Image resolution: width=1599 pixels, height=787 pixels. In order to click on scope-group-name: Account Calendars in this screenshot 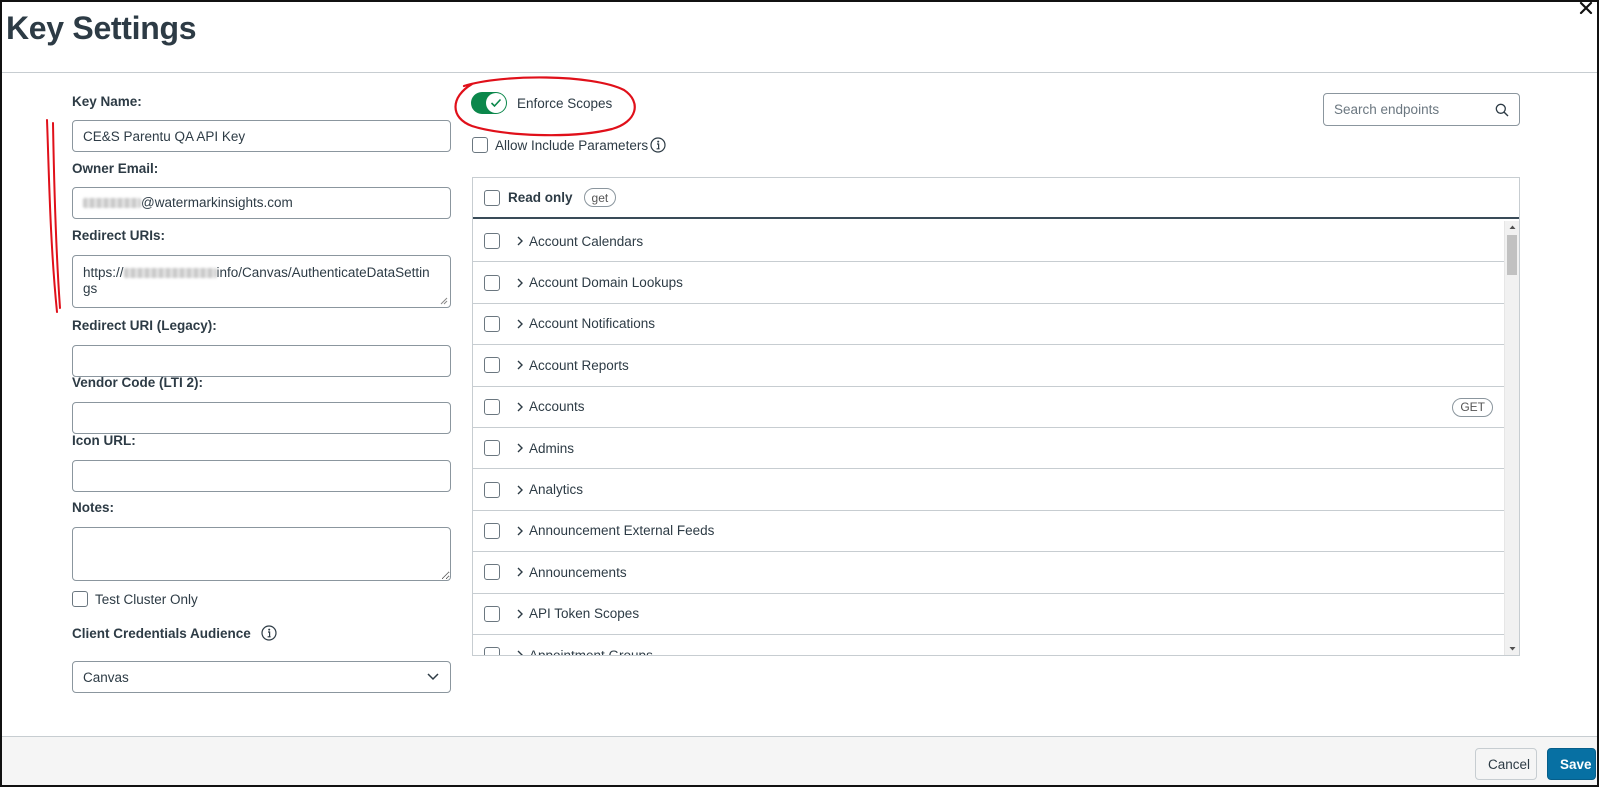, I will do `click(586, 241)`.